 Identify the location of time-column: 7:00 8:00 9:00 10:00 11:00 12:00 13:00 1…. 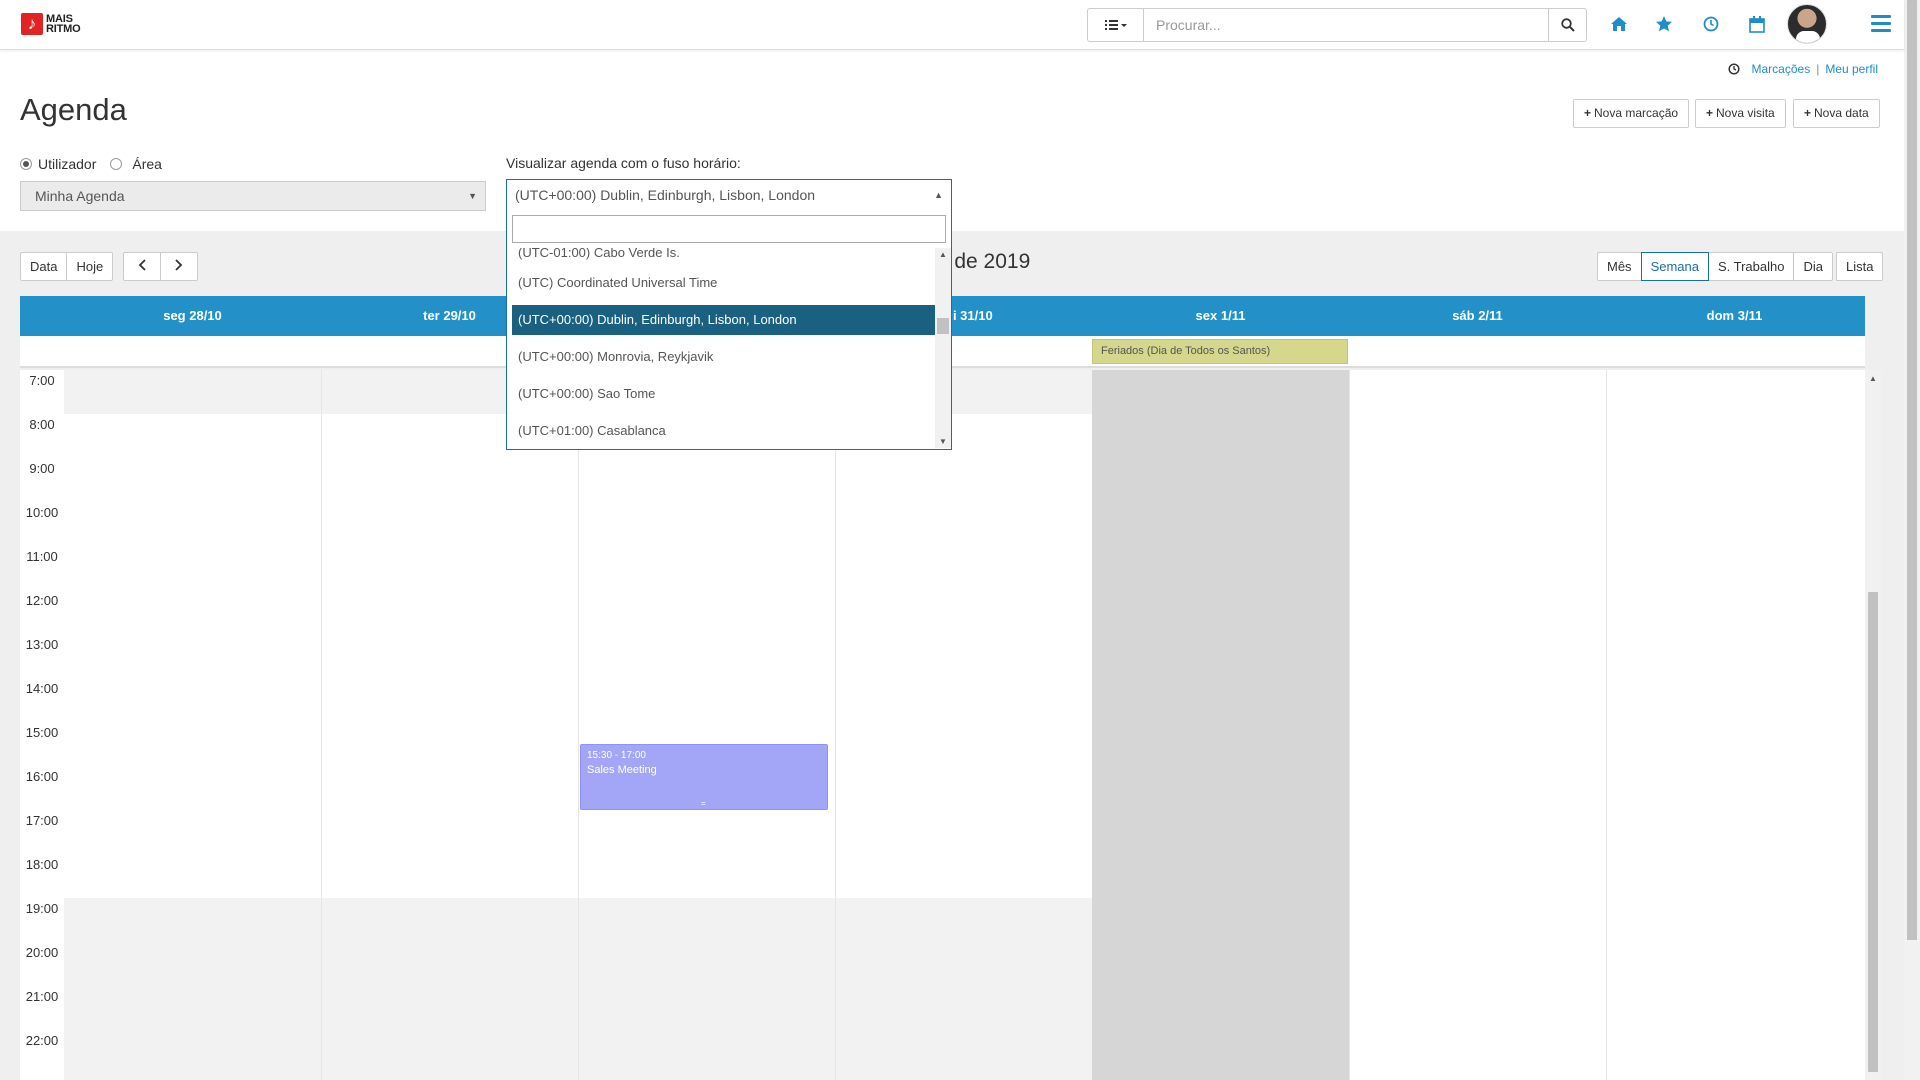
(42, 725).